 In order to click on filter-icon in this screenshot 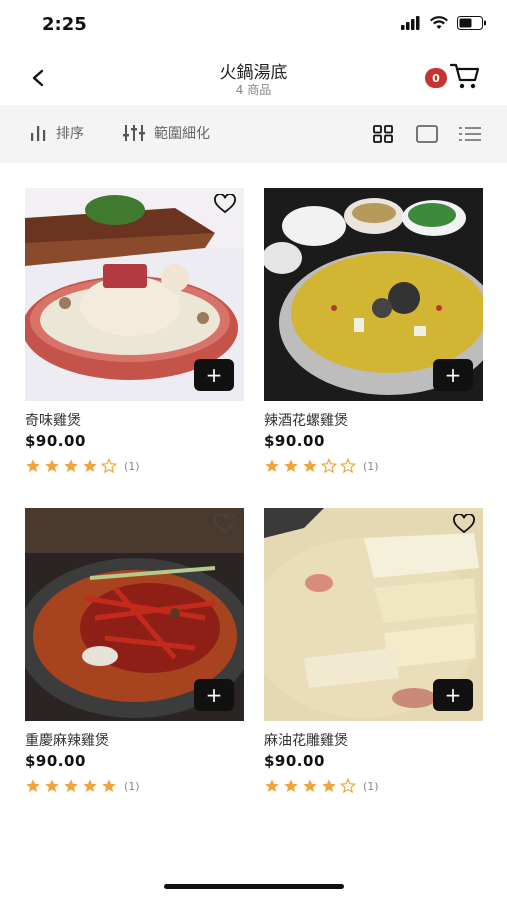, I will do `click(134, 133)`.